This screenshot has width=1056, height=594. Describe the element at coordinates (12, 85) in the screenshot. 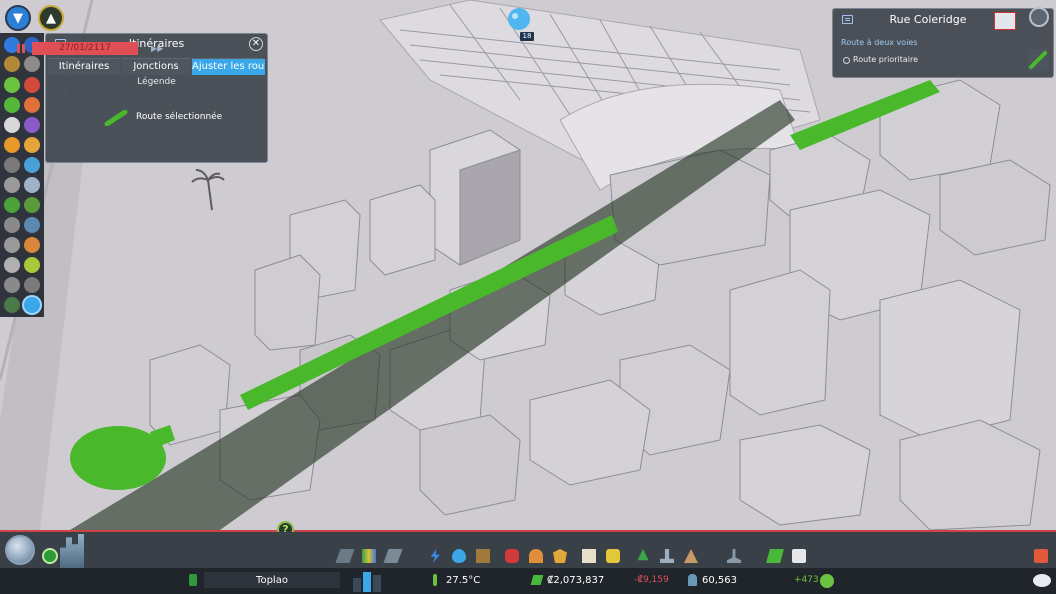

I see `happiness-icon` at that location.